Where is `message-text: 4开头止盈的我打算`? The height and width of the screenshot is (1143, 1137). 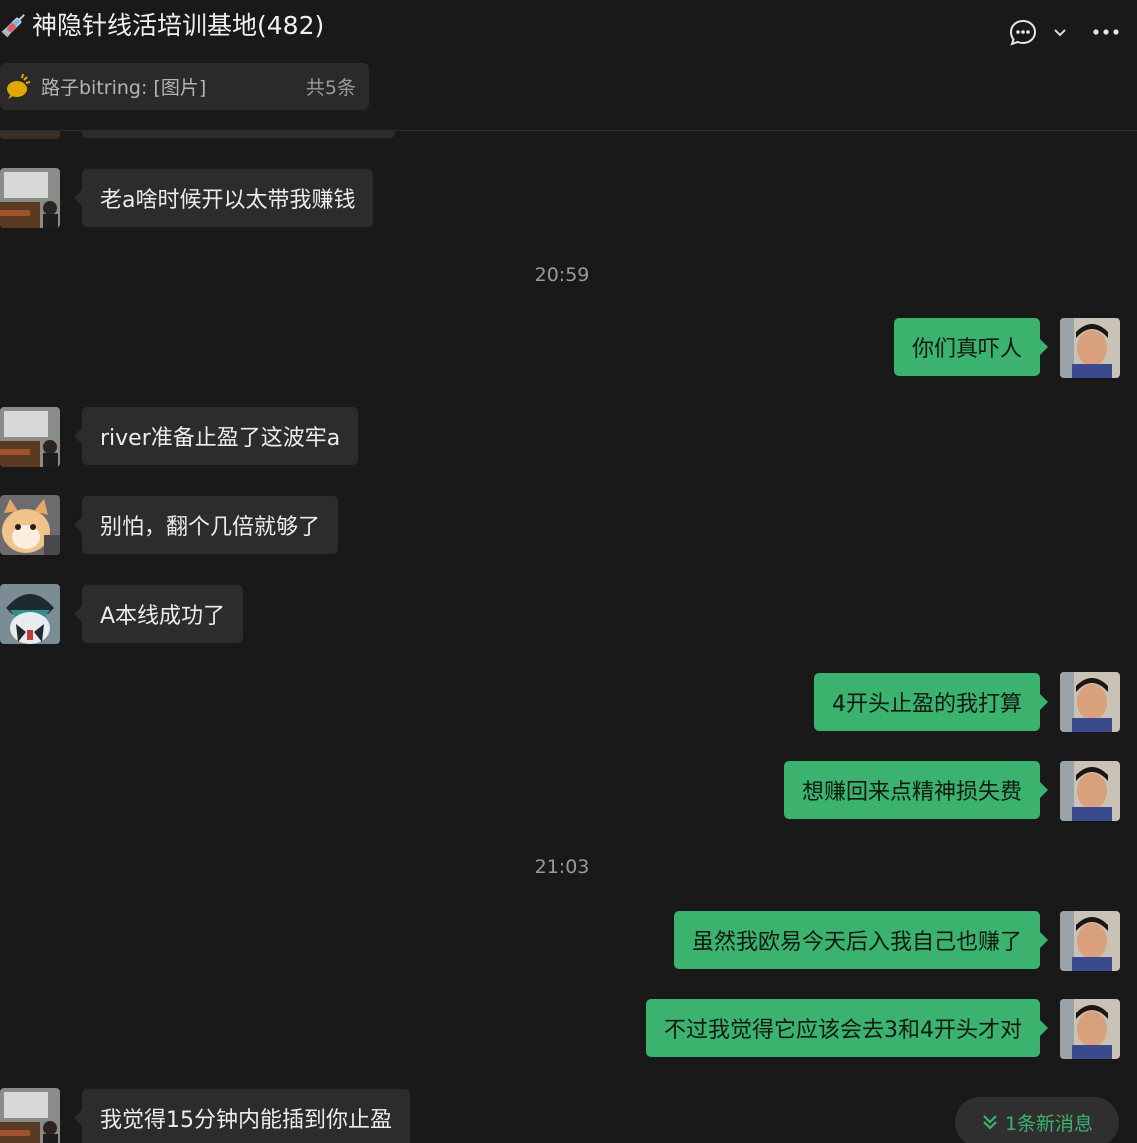 message-text: 4开头止盈的我打算 is located at coordinates (927, 704).